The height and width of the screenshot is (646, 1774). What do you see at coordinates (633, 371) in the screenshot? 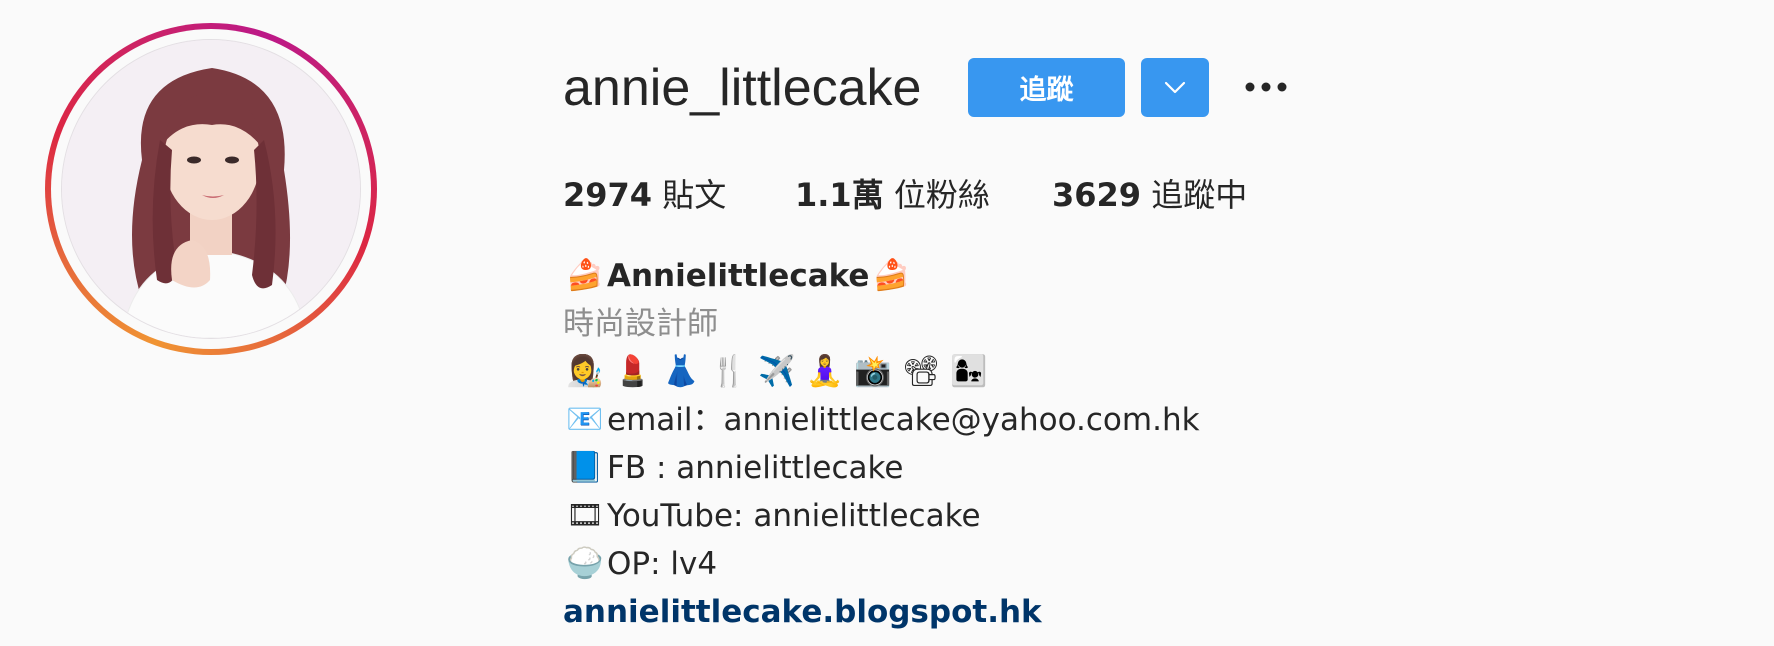
I see `lipstick-icon: 💄` at bounding box center [633, 371].